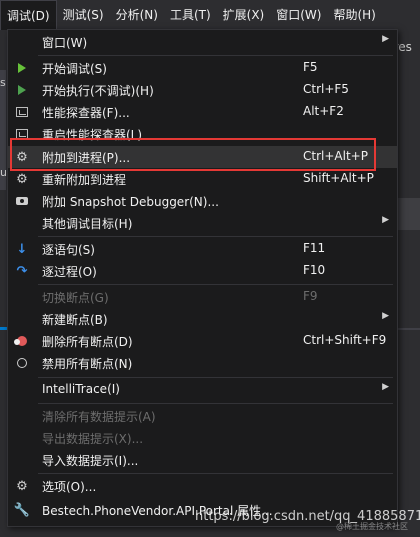 Image resolution: width=420 pixels, height=537 pixels. Describe the element at coordinates (83, 15) in the screenshot. I see `menu-test: 测试(S)` at that location.